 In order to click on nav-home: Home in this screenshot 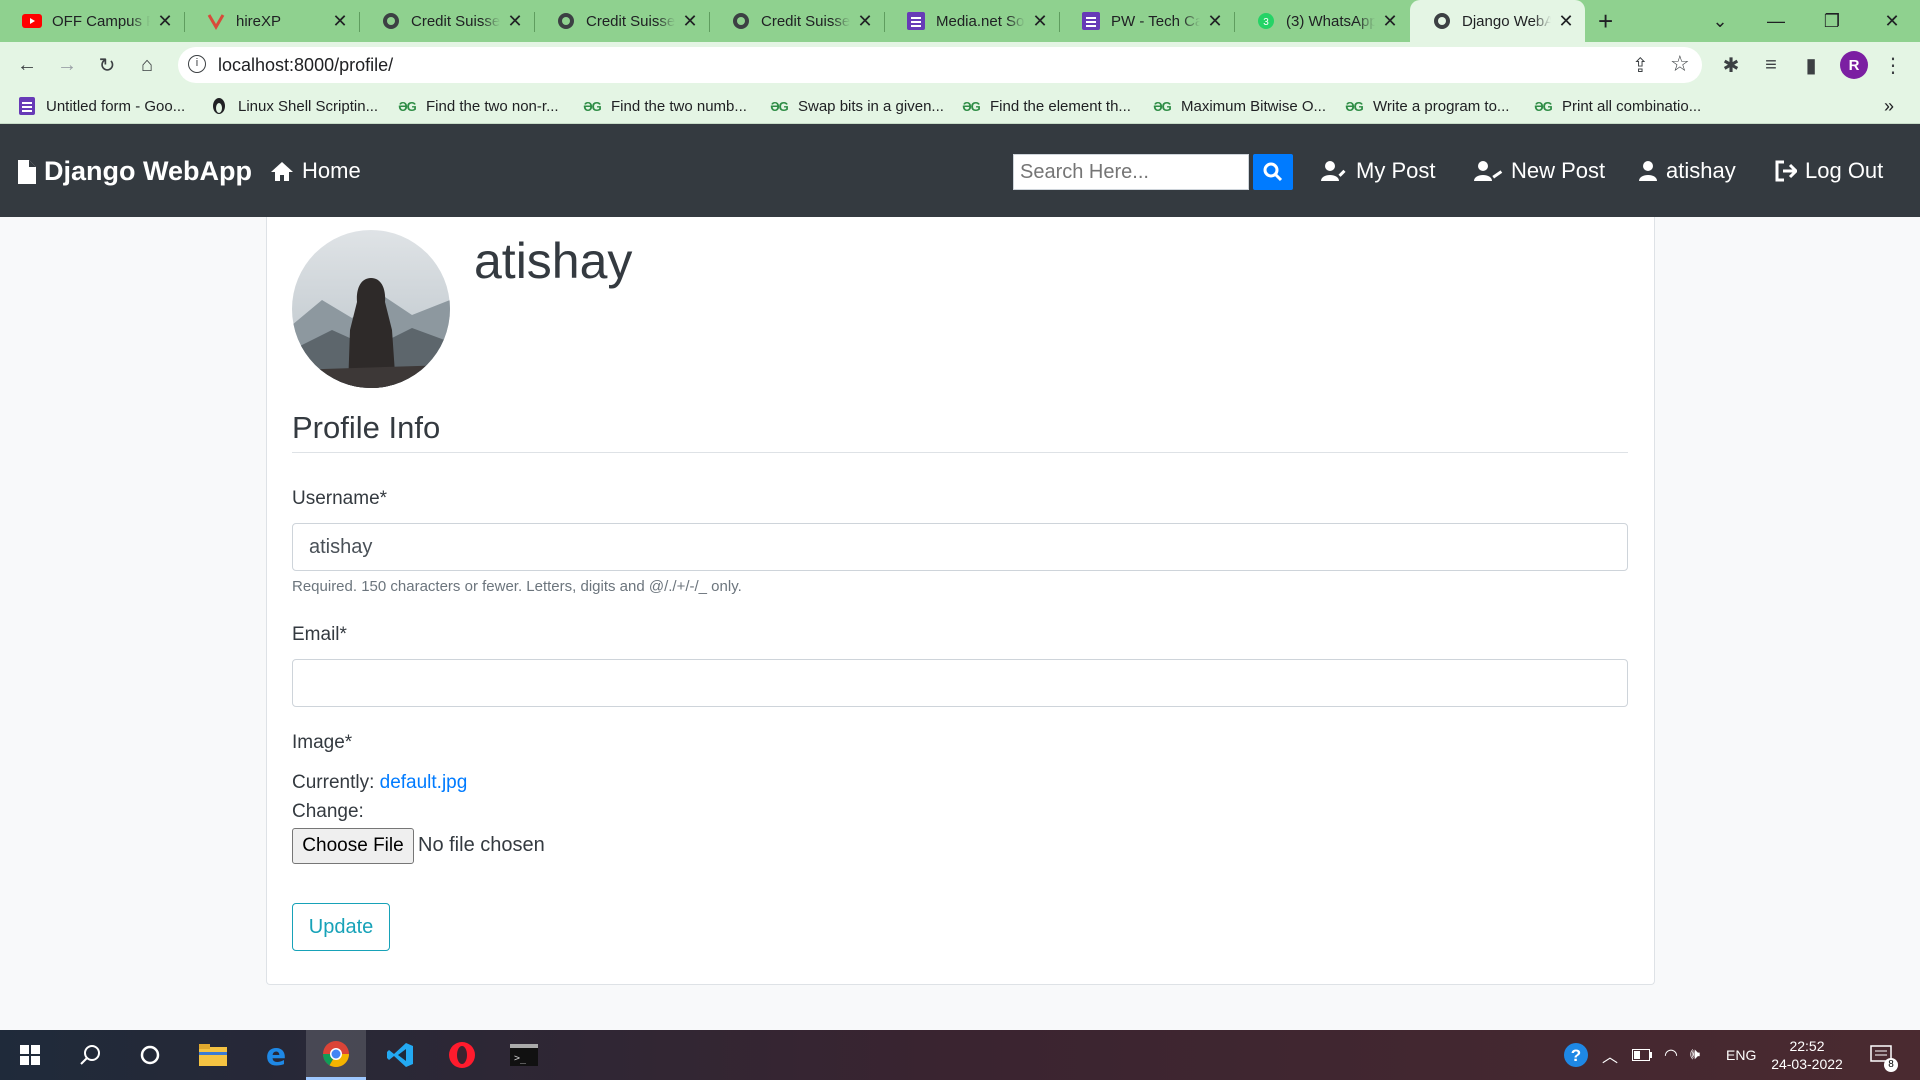, I will do `click(315, 171)`.